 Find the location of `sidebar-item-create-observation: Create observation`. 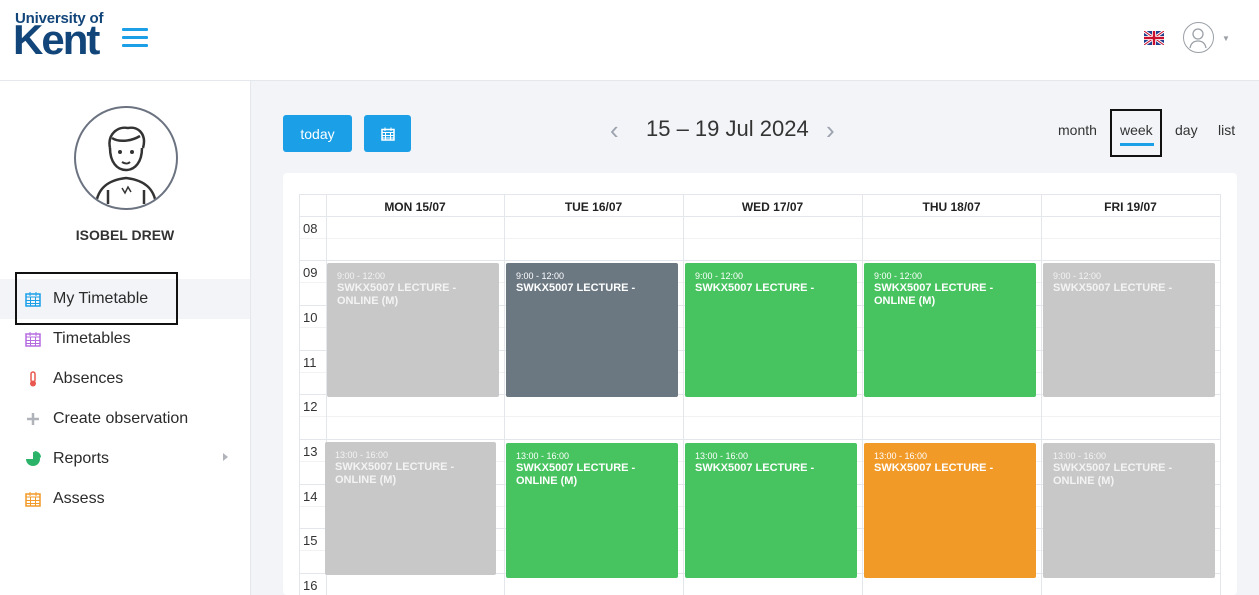

sidebar-item-create-observation: Create observation is located at coordinates (125, 419).